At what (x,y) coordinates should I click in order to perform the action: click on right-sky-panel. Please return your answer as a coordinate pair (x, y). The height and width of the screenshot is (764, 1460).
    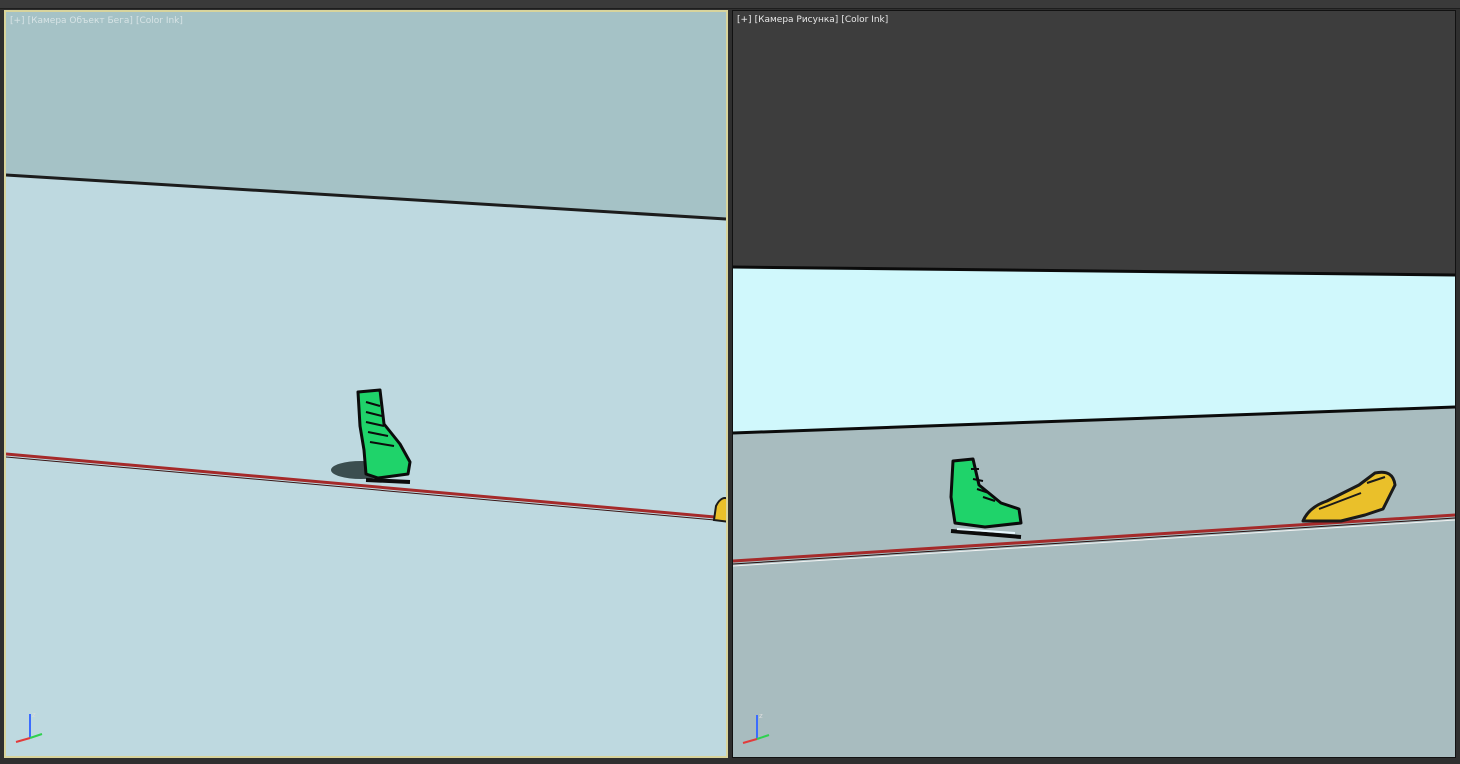
    Looking at the image, I should click on (1094, 350).